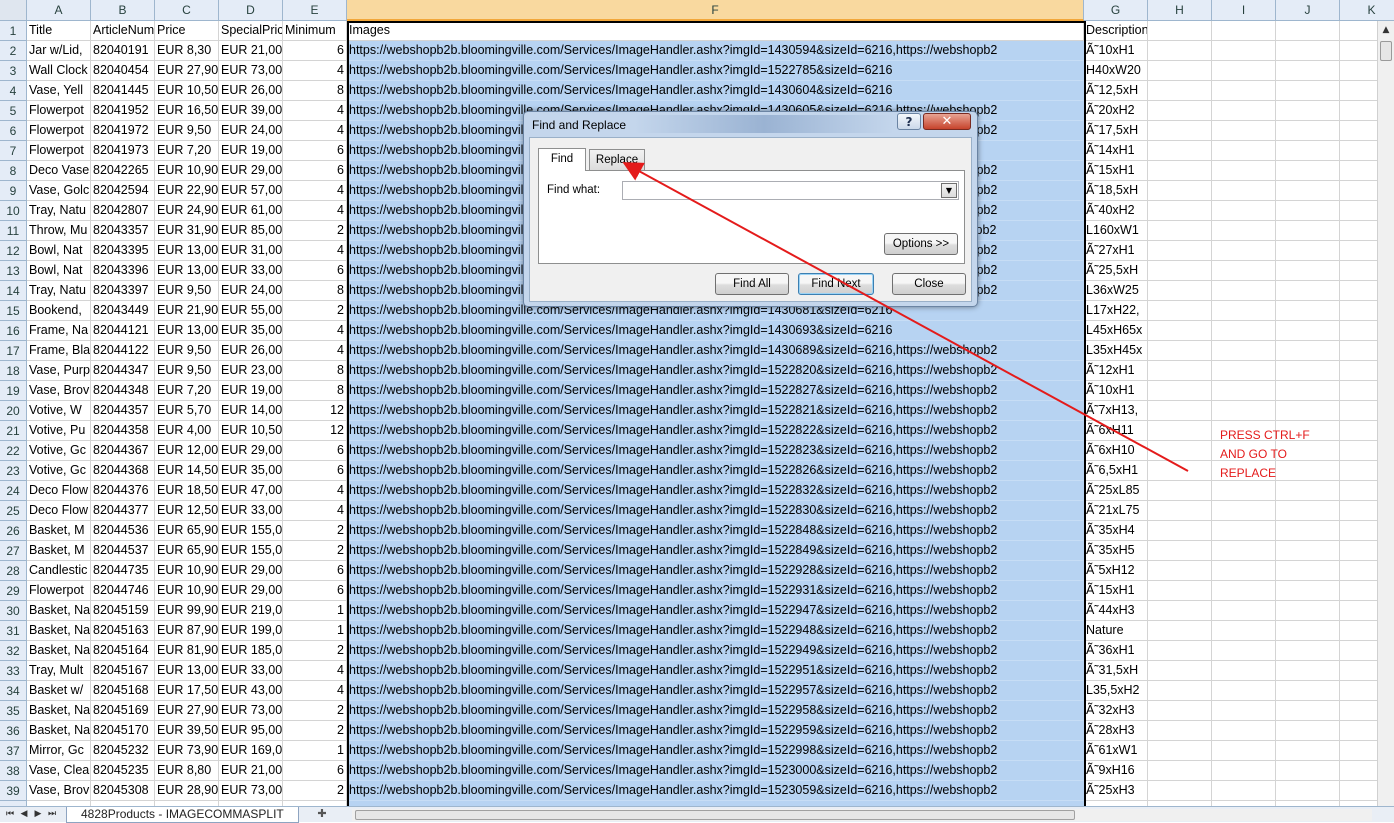 This screenshot has width=1394, height=823. I want to click on row-header: 24, so click(13, 491).